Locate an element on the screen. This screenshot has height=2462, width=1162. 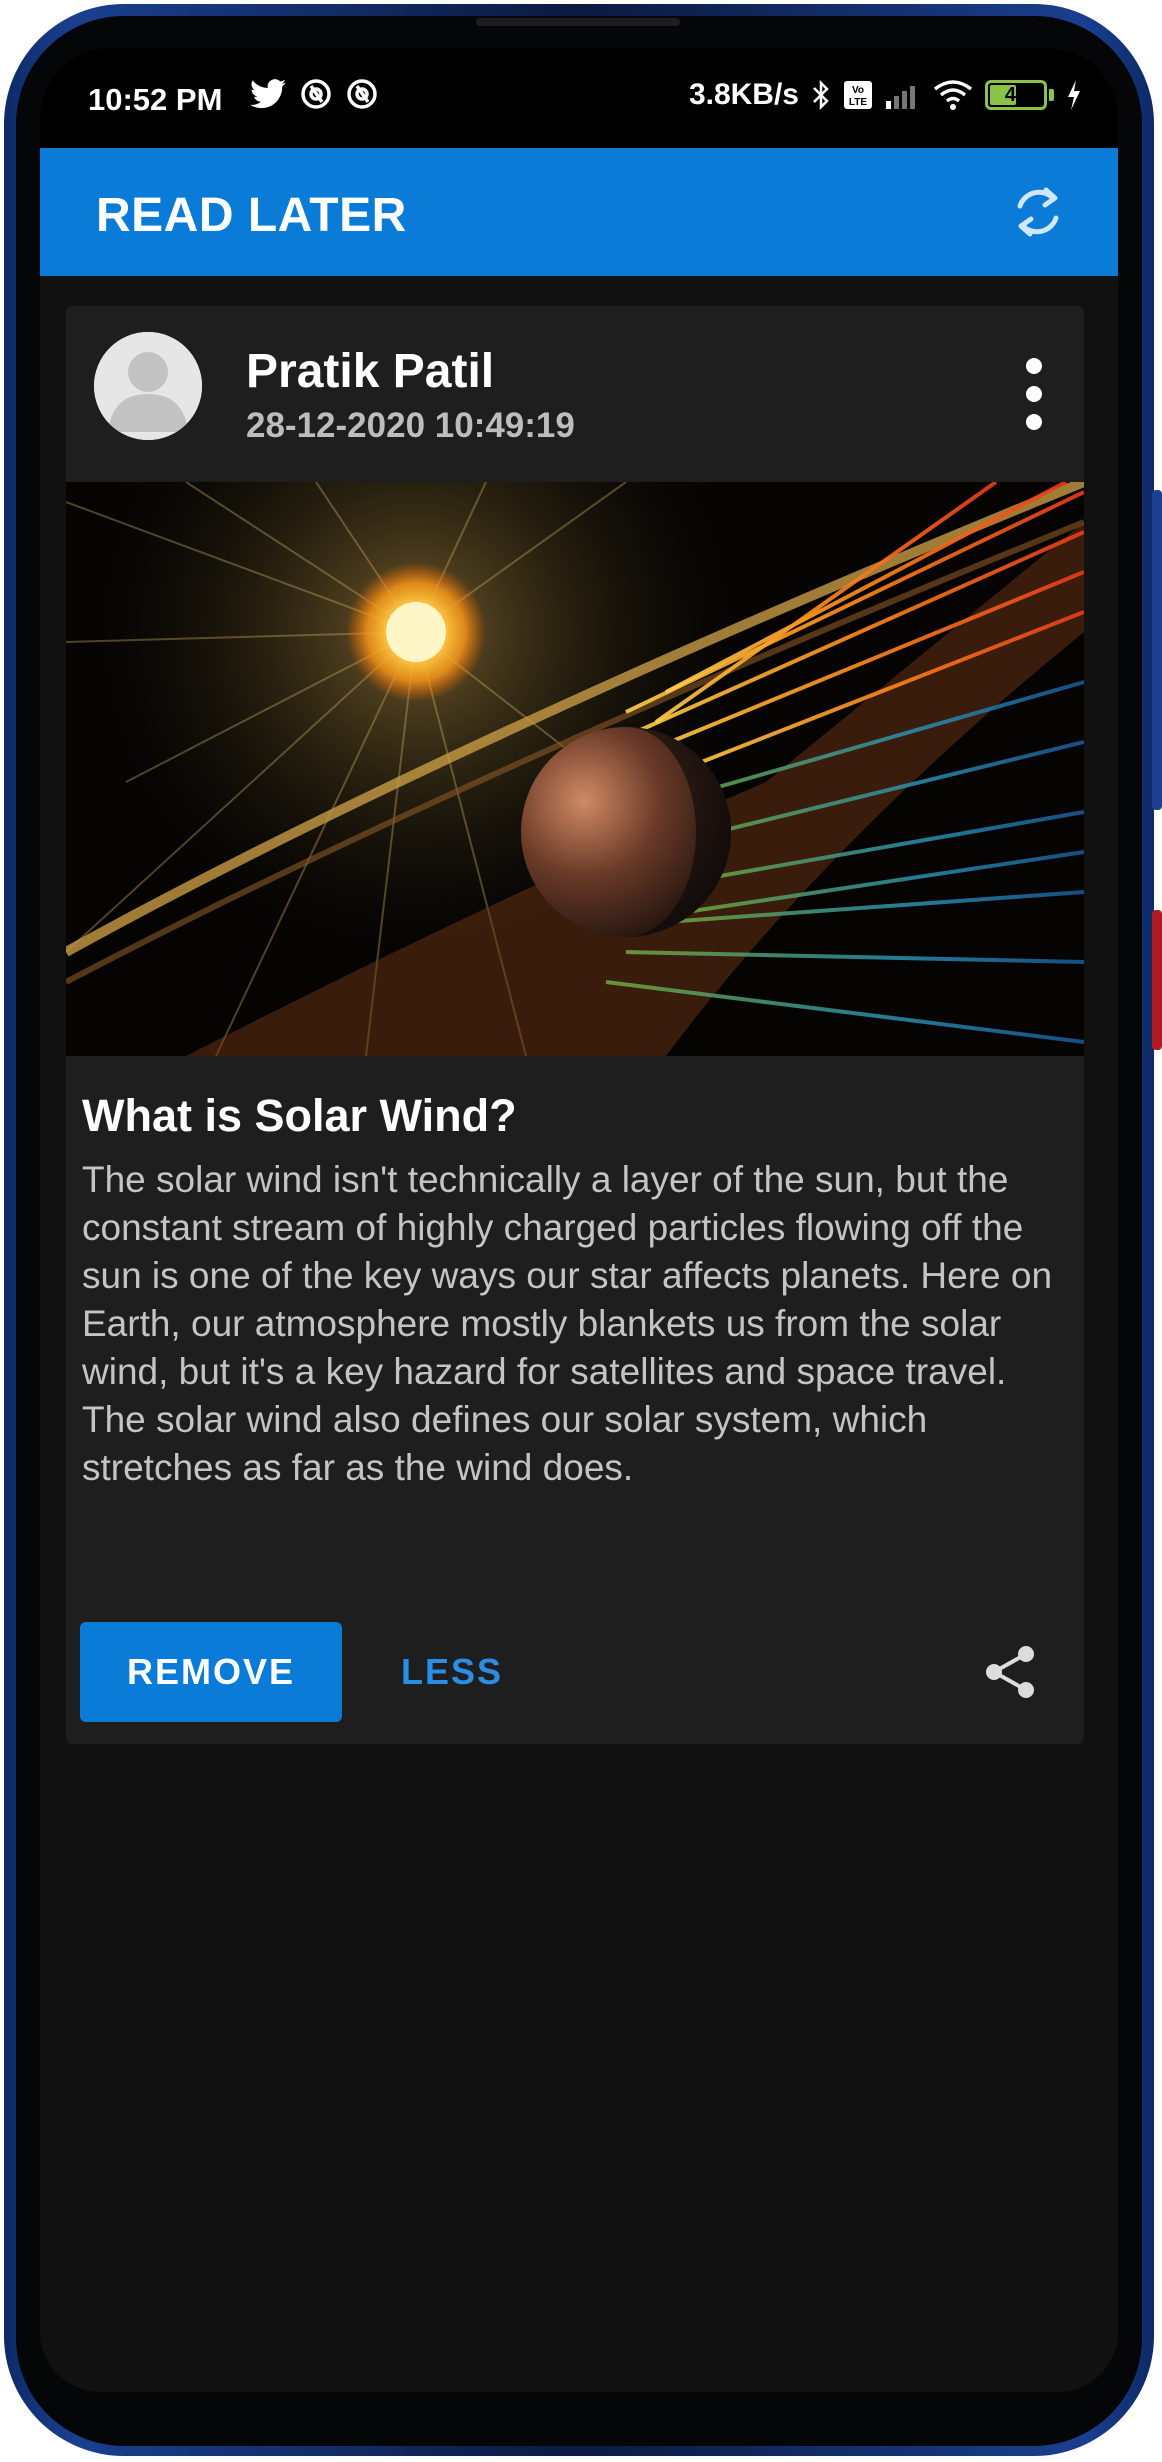
bluetooth-icon is located at coordinates (821, 95).